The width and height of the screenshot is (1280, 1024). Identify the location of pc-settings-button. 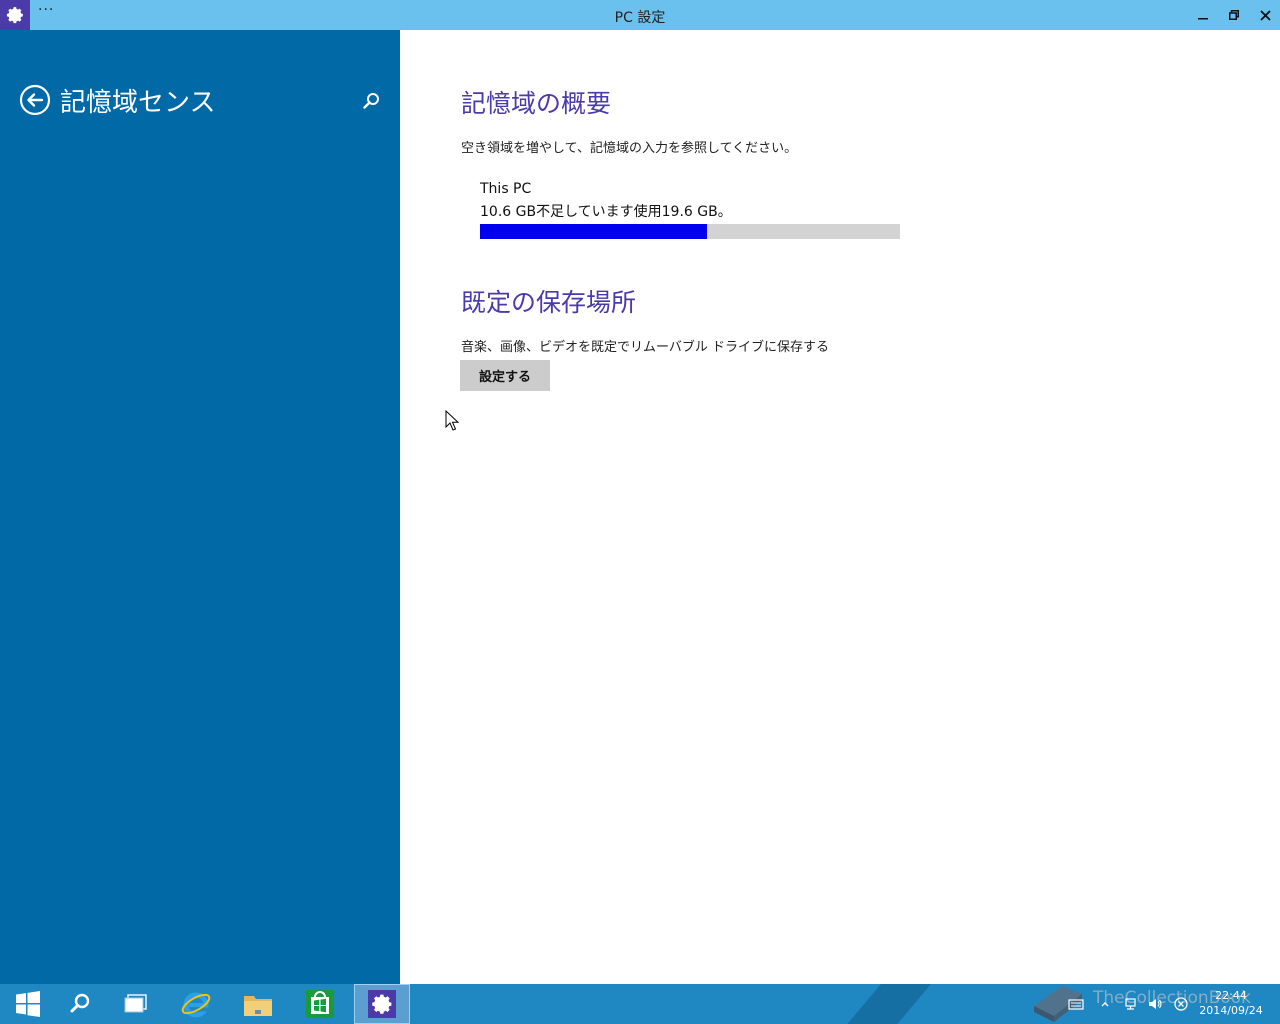
(382, 1004).